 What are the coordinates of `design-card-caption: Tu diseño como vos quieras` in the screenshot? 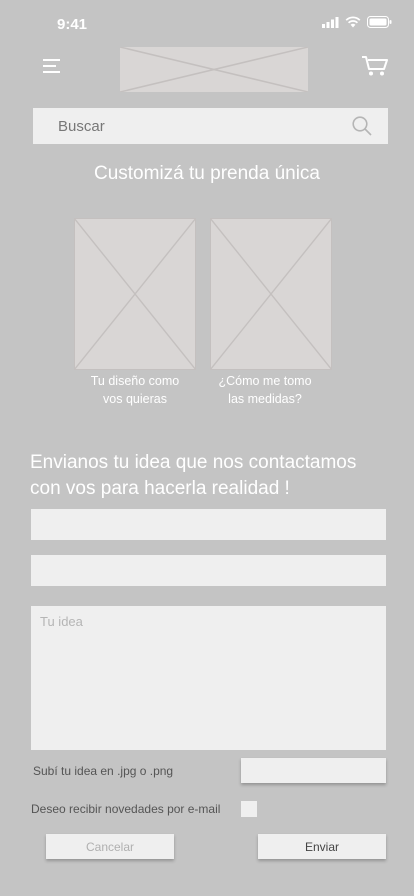 It's located at (135, 390).